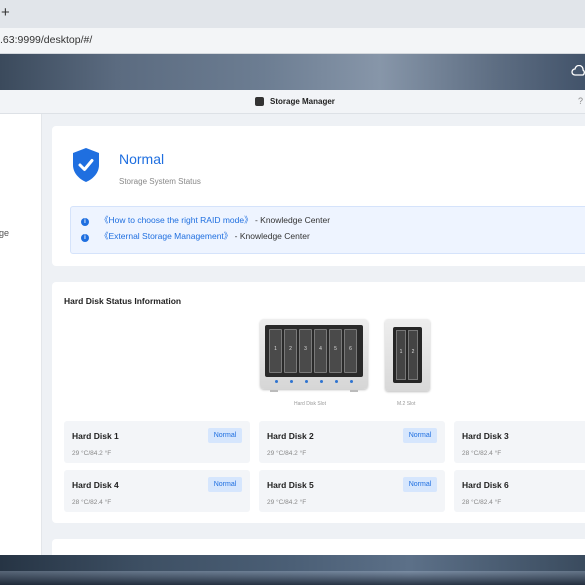 The image size is (585, 585). I want to click on disk-bay: 4, so click(320, 351).